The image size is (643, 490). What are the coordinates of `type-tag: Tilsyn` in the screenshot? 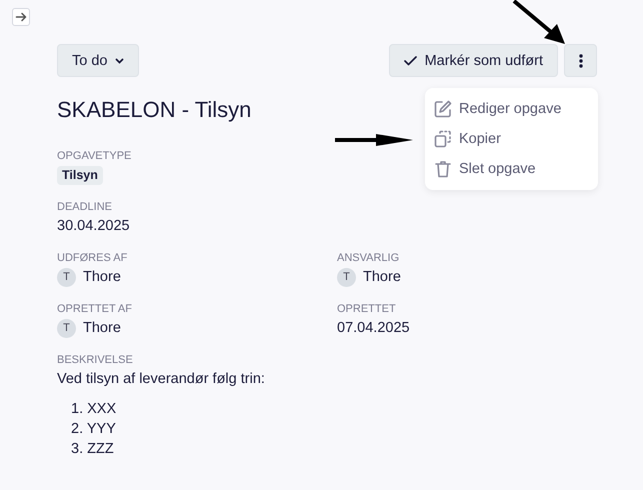 It's located at (80, 175).